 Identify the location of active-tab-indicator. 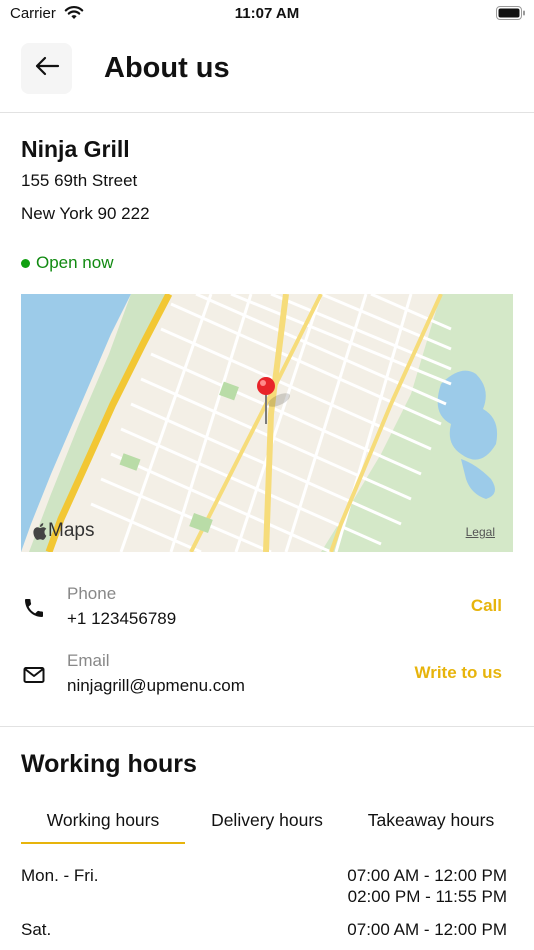
(103, 843).